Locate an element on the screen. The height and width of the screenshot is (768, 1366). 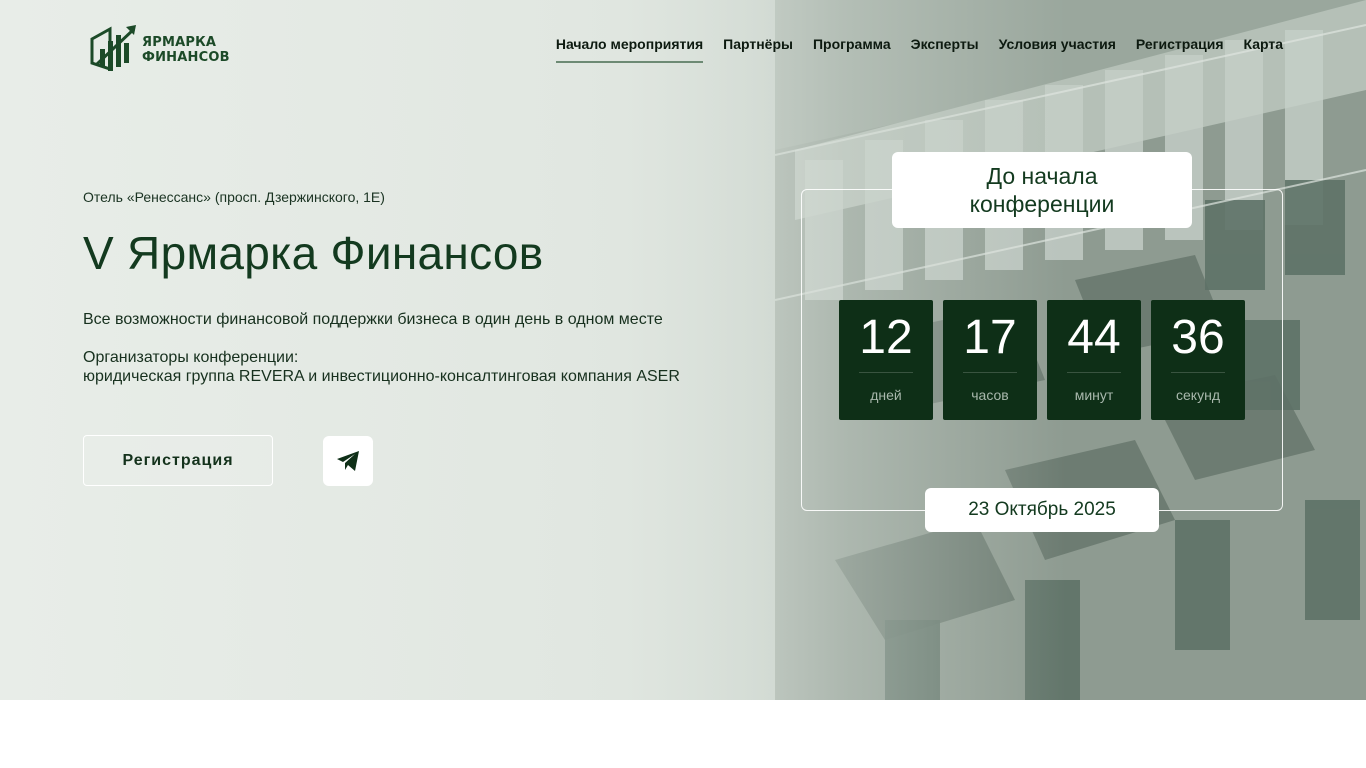
nav-item-conditions: Условия участия is located at coordinates (1057, 49).